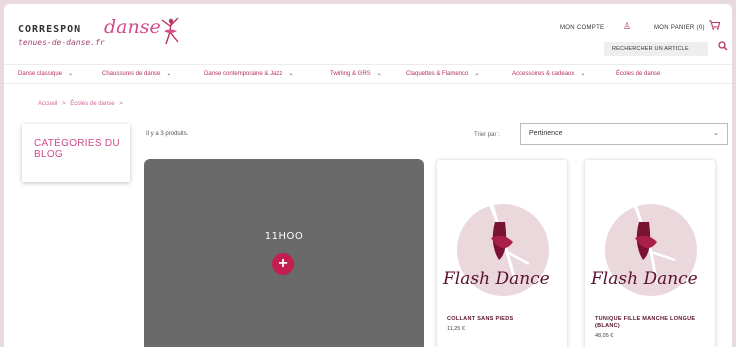 Image resolution: width=736 pixels, height=347 pixels. I want to click on sidebar-title: CATÉGORIES DU BLOG, so click(77, 149).